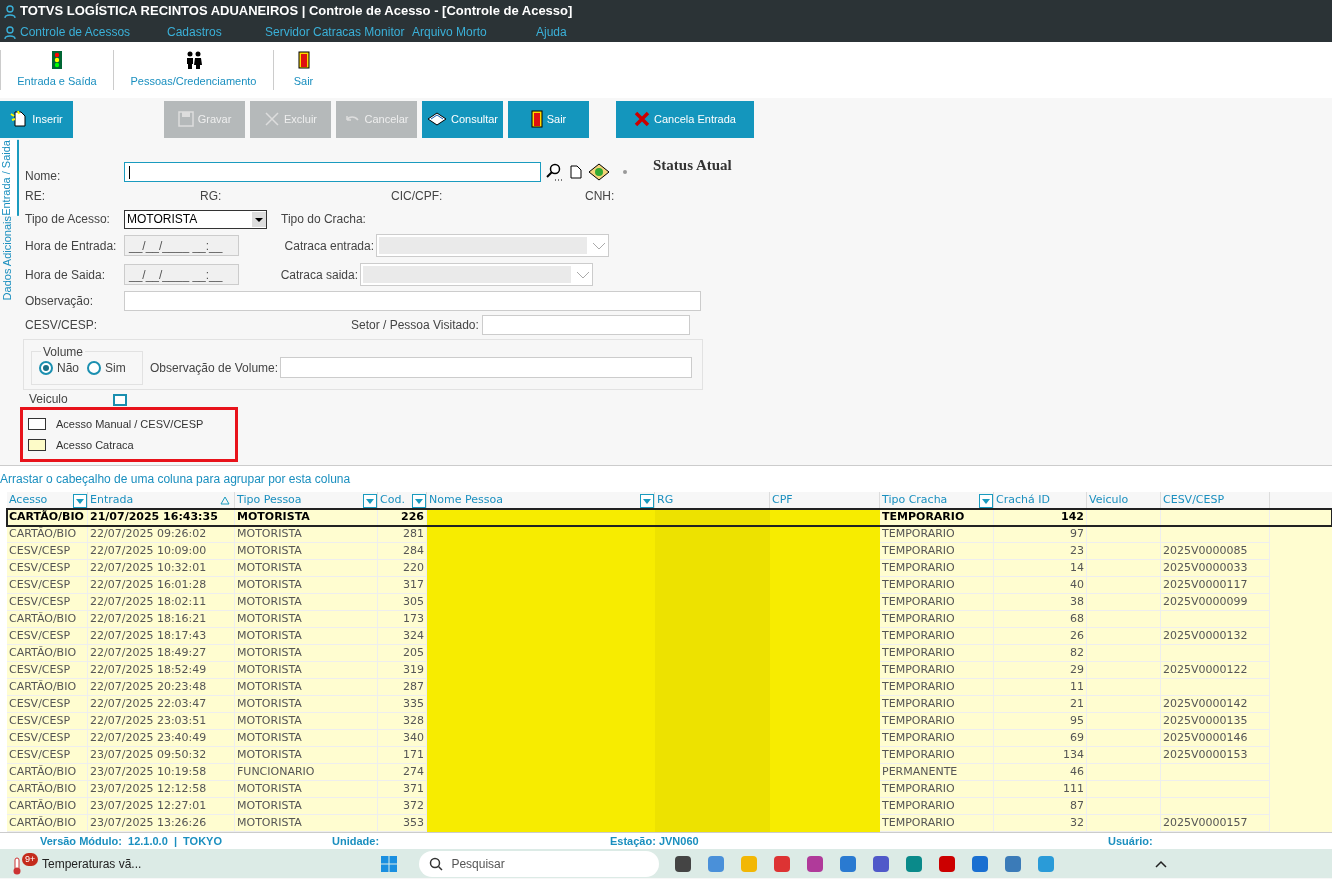  I want to click on table-row: CARTÃO/BIO 22/07/2025 18:49:27 MOTORISTA 205 TEMPORARIO 82, so click(669, 653).